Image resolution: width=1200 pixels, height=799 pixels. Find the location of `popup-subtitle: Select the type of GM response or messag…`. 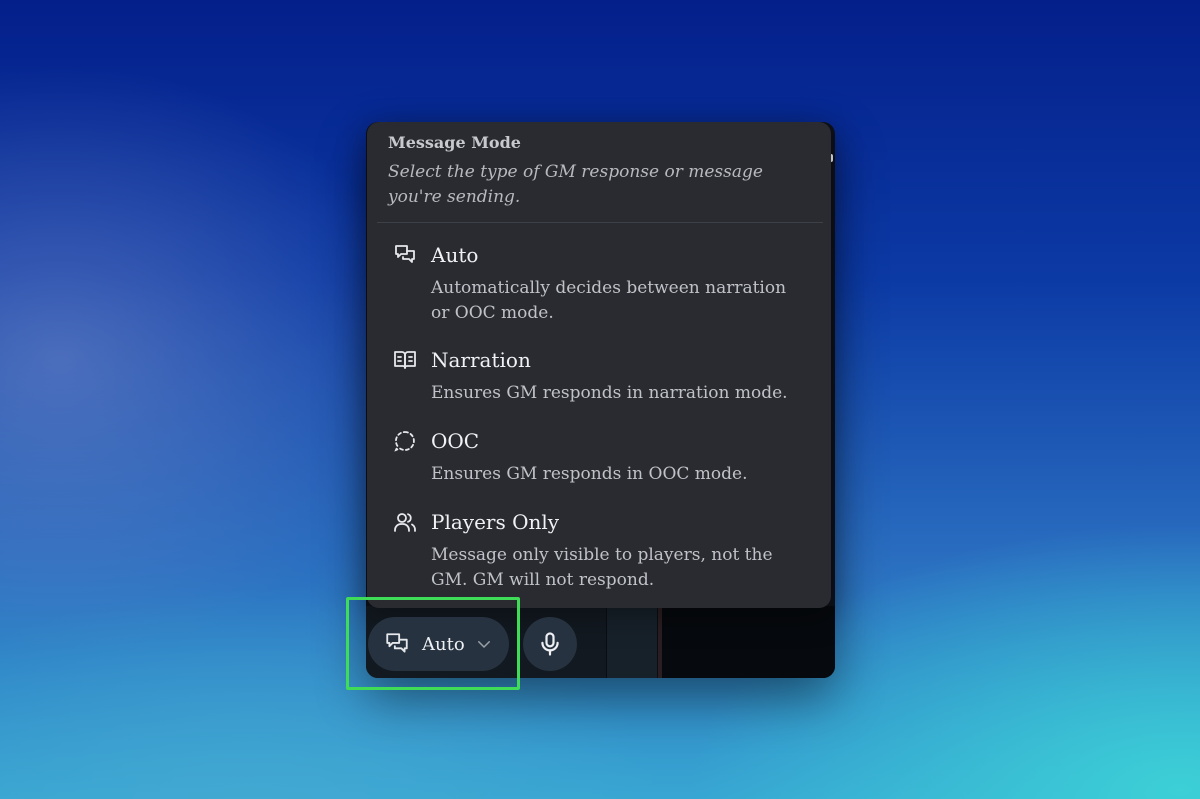

popup-subtitle: Select the type of GM response or messag… is located at coordinates (575, 184).